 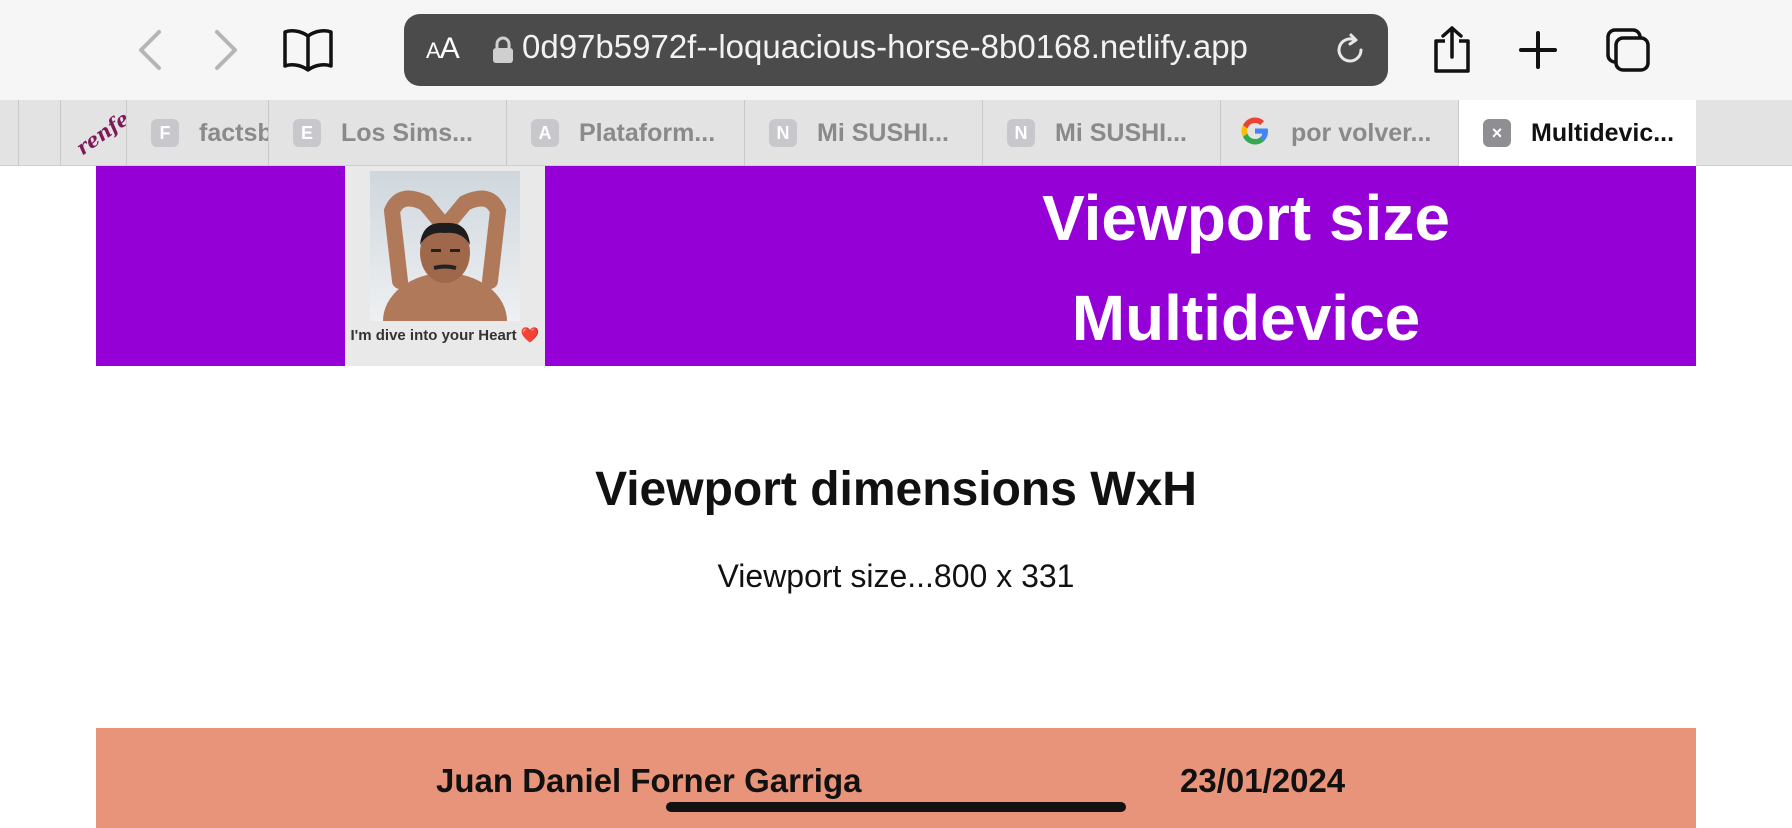 I want to click on viewport-size-text: Viewport size...800 x 331, so click(x=896, y=576).